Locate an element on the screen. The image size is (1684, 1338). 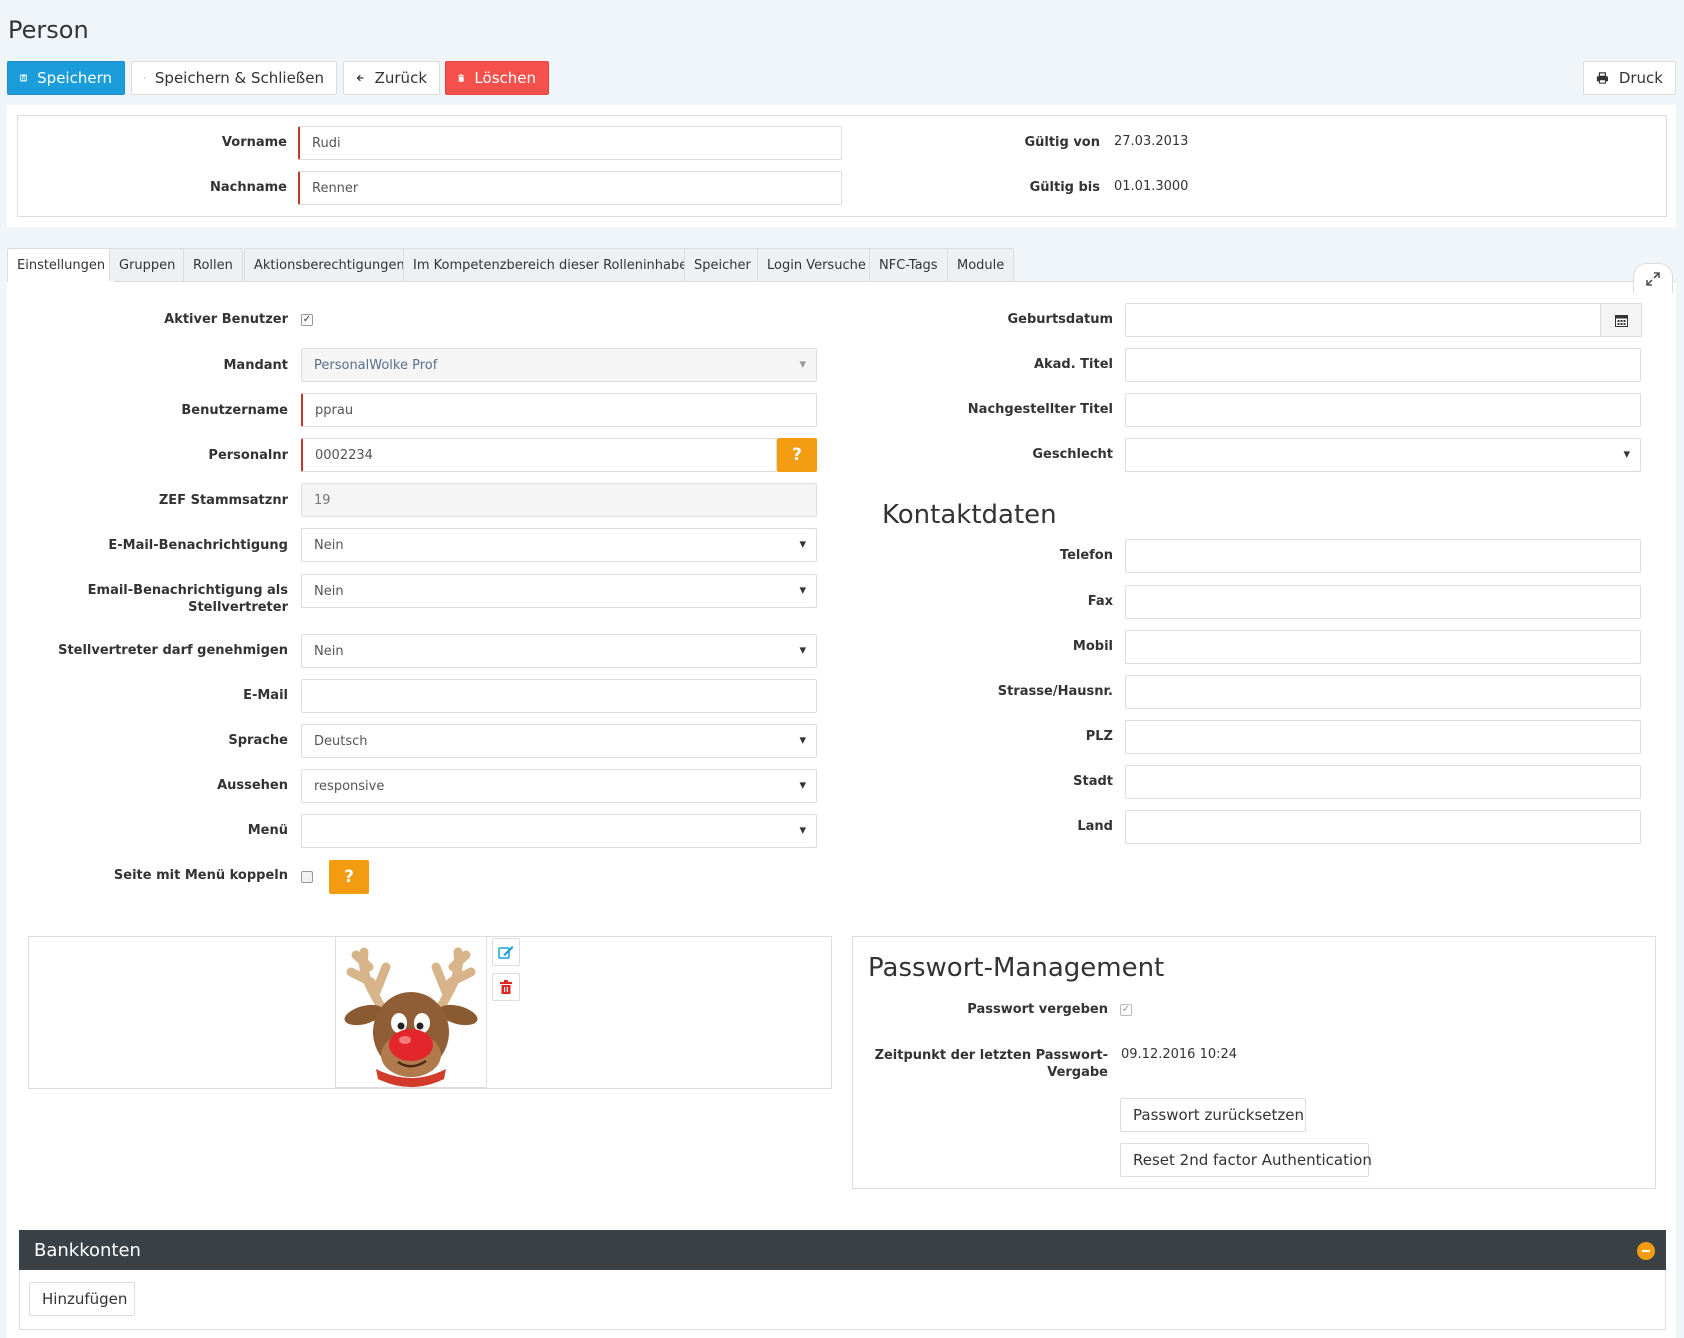
land-label: Land is located at coordinates (1095, 826).